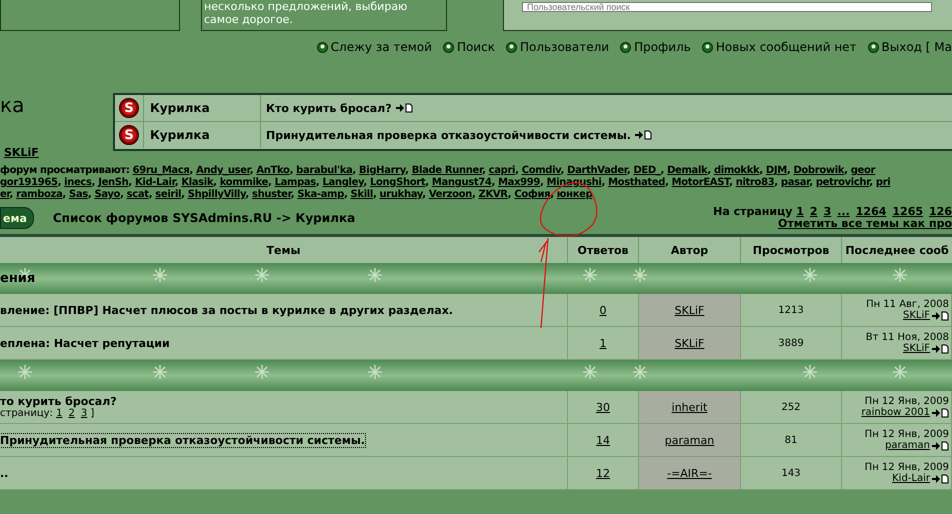 This screenshot has width=952, height=514. I want to click on breadcrumb-link: Список форумов SYSAdmins.RU -> Курилка, so click(204, 218).